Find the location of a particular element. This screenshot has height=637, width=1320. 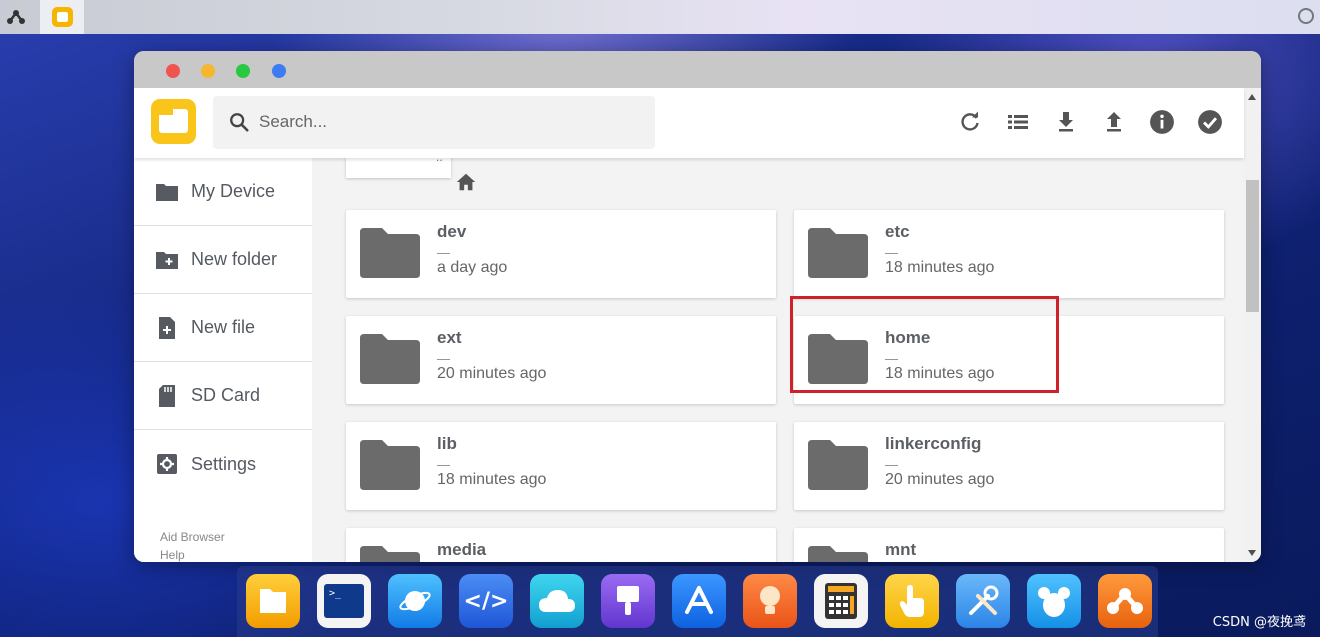

footer-link-aid-browser: Aid Browser is located at coordinates (192, 537).